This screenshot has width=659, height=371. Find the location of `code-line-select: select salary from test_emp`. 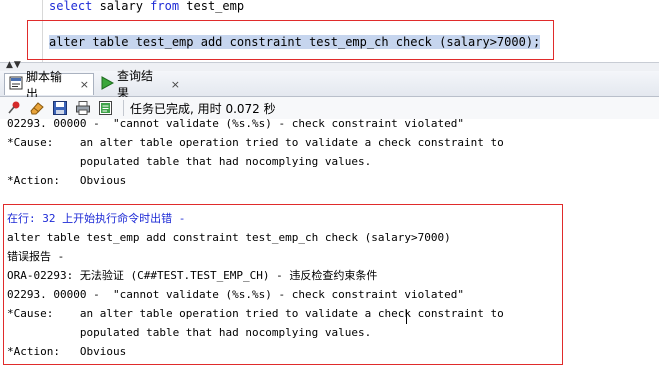

code-line-select: select salary from test_emp is located at coordinates (146, 7).